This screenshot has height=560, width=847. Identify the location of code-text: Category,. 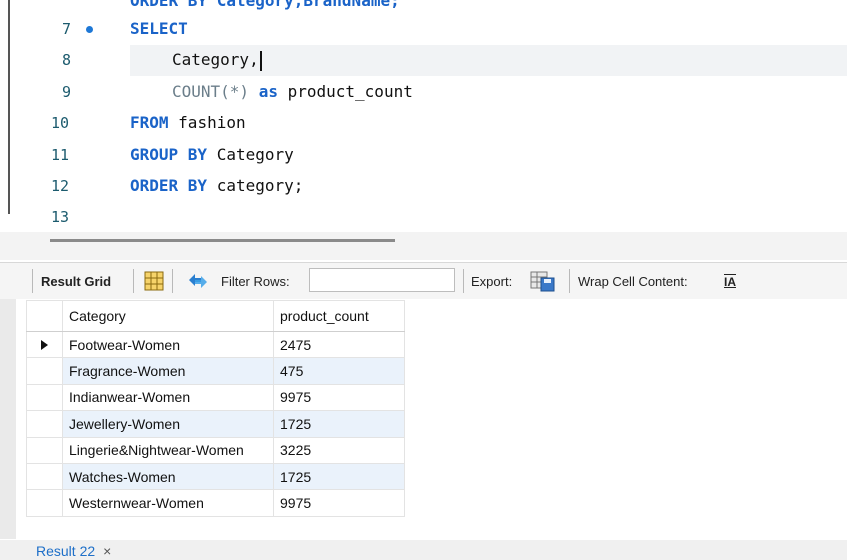
(217, 60).